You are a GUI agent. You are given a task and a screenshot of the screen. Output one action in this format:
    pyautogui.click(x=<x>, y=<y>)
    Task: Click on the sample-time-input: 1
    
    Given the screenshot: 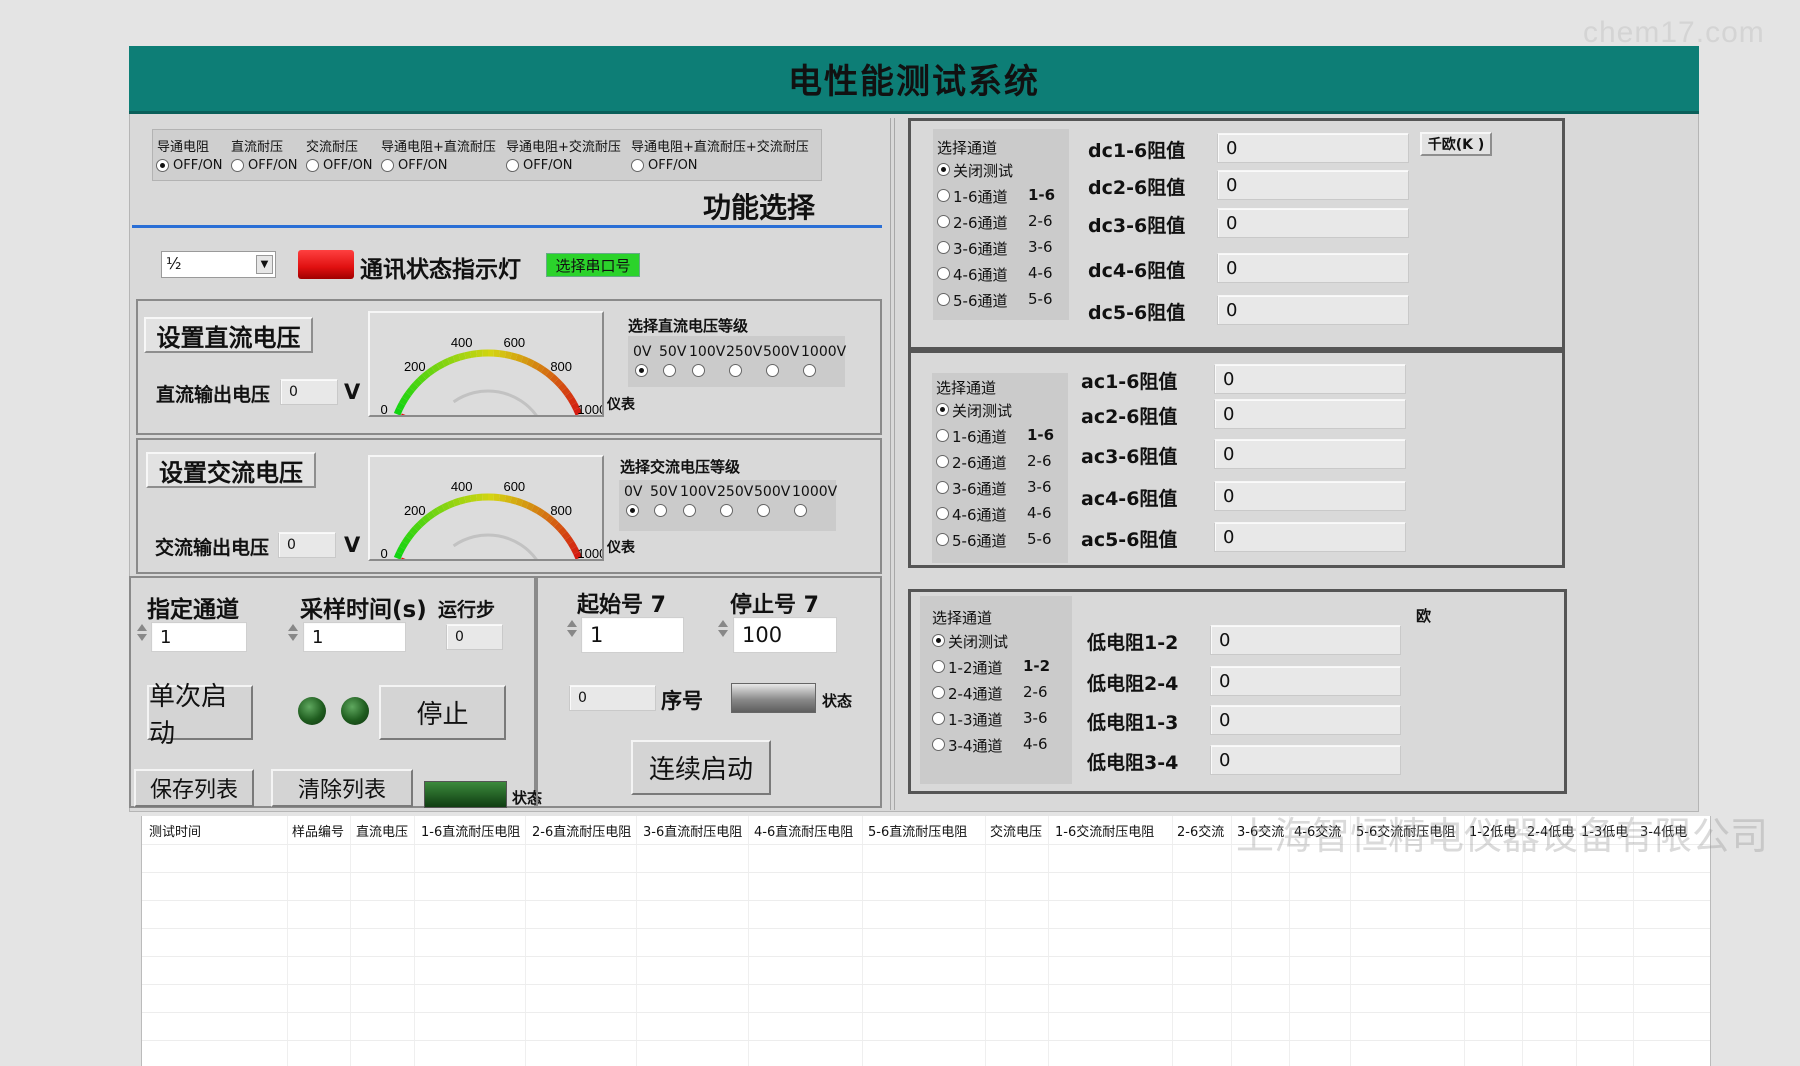 What is the action you would take?
    pyautogui.click(x=354, y=637)
    